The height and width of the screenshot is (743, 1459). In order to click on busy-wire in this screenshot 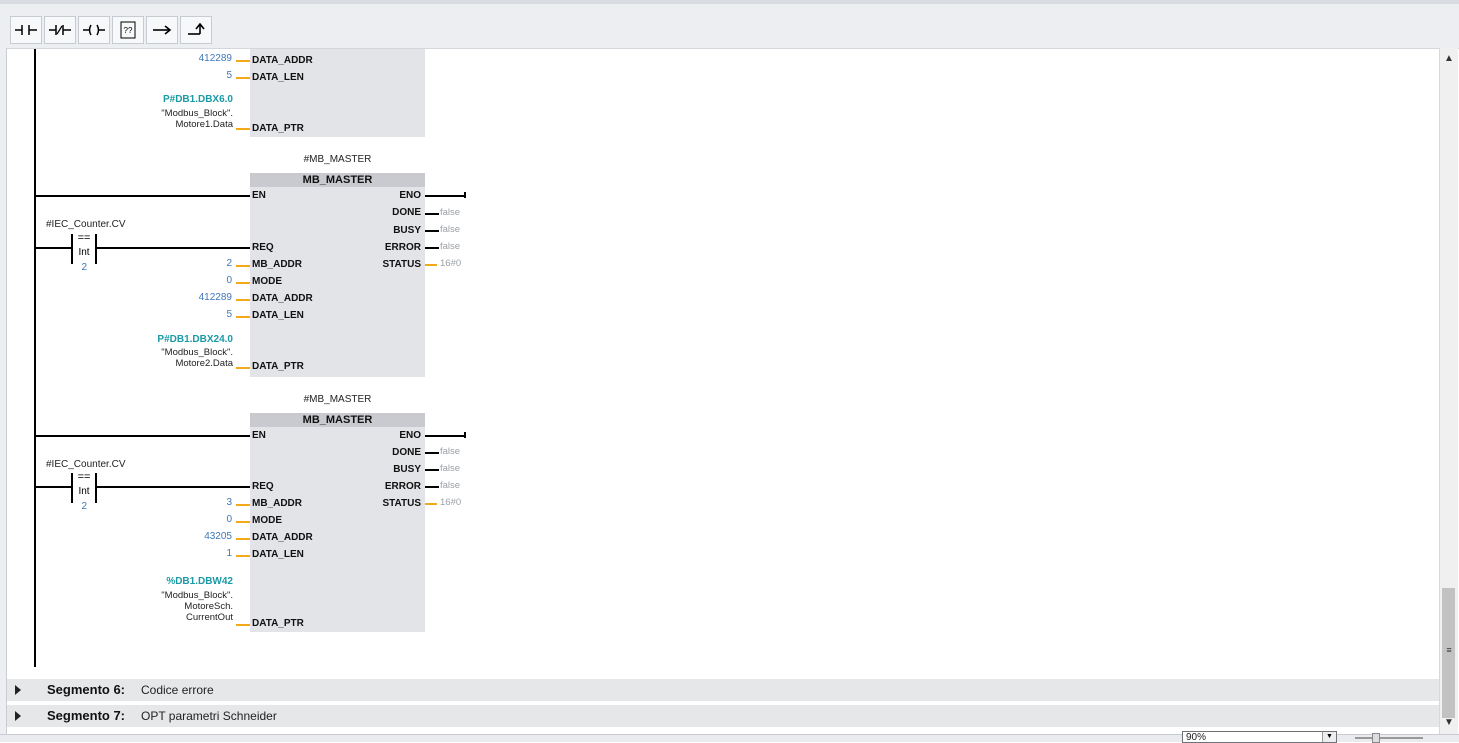, I will do `click(432, 470)`.